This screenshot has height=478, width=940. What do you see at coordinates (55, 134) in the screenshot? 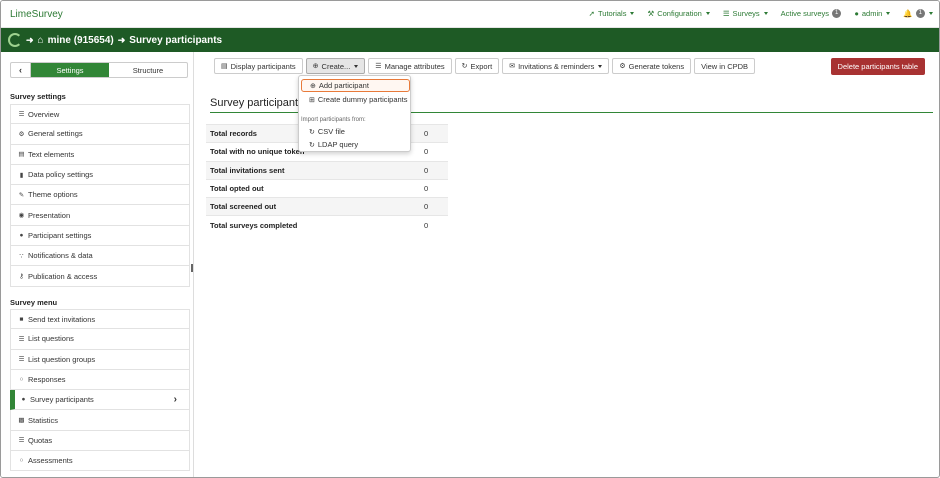
I see `sidebar-item-label: General settings` at bounding box center [55, 134].